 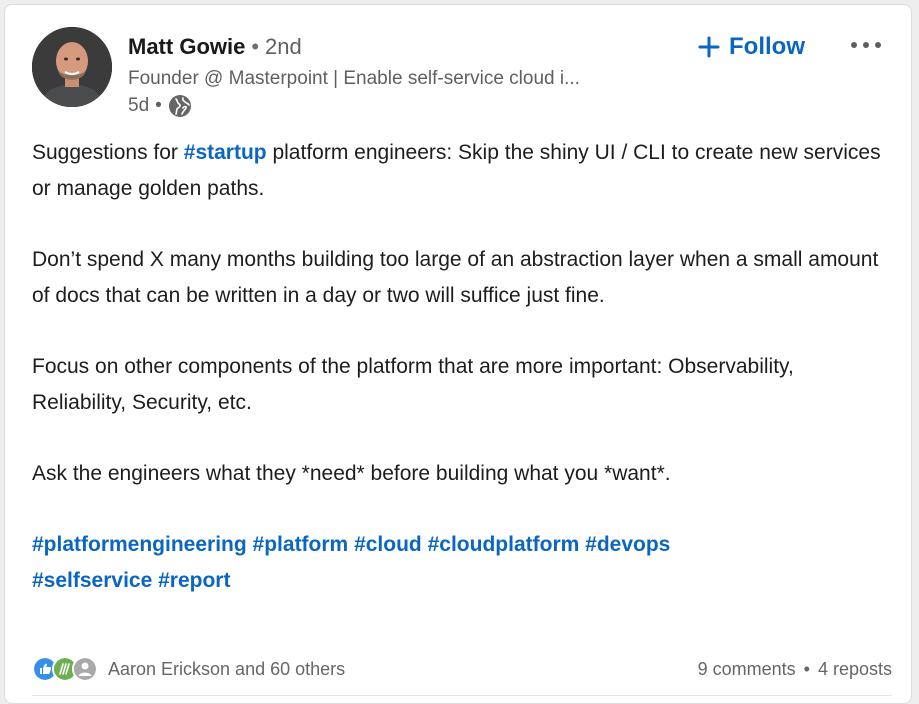 I want to click on avatar, so click(x=72, y=67).